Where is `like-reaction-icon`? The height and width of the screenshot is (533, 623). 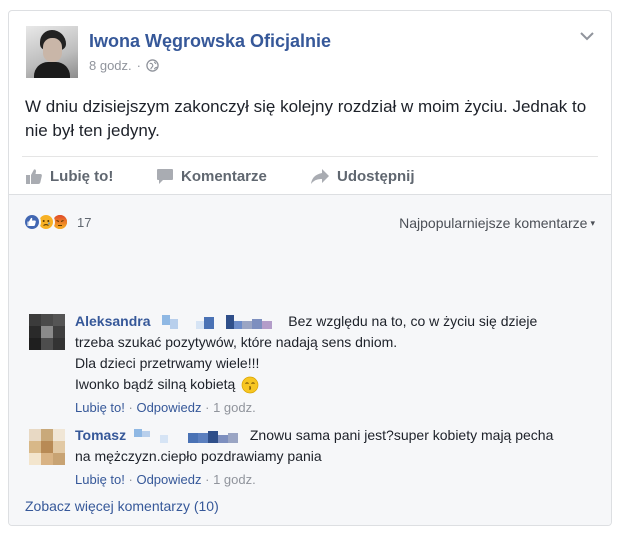
like-reaction-icon is located at coordinates (32, 222).